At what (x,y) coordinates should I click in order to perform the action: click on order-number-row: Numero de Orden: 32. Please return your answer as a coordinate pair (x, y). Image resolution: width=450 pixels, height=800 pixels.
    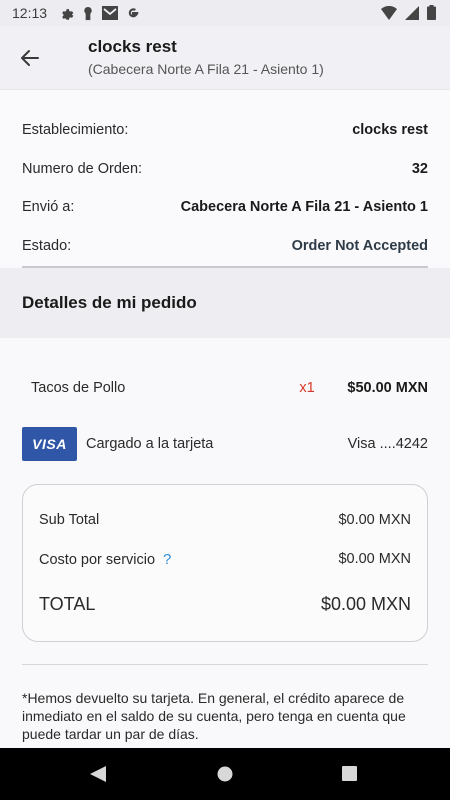
    Looking at the image, I should click on (225, 169).